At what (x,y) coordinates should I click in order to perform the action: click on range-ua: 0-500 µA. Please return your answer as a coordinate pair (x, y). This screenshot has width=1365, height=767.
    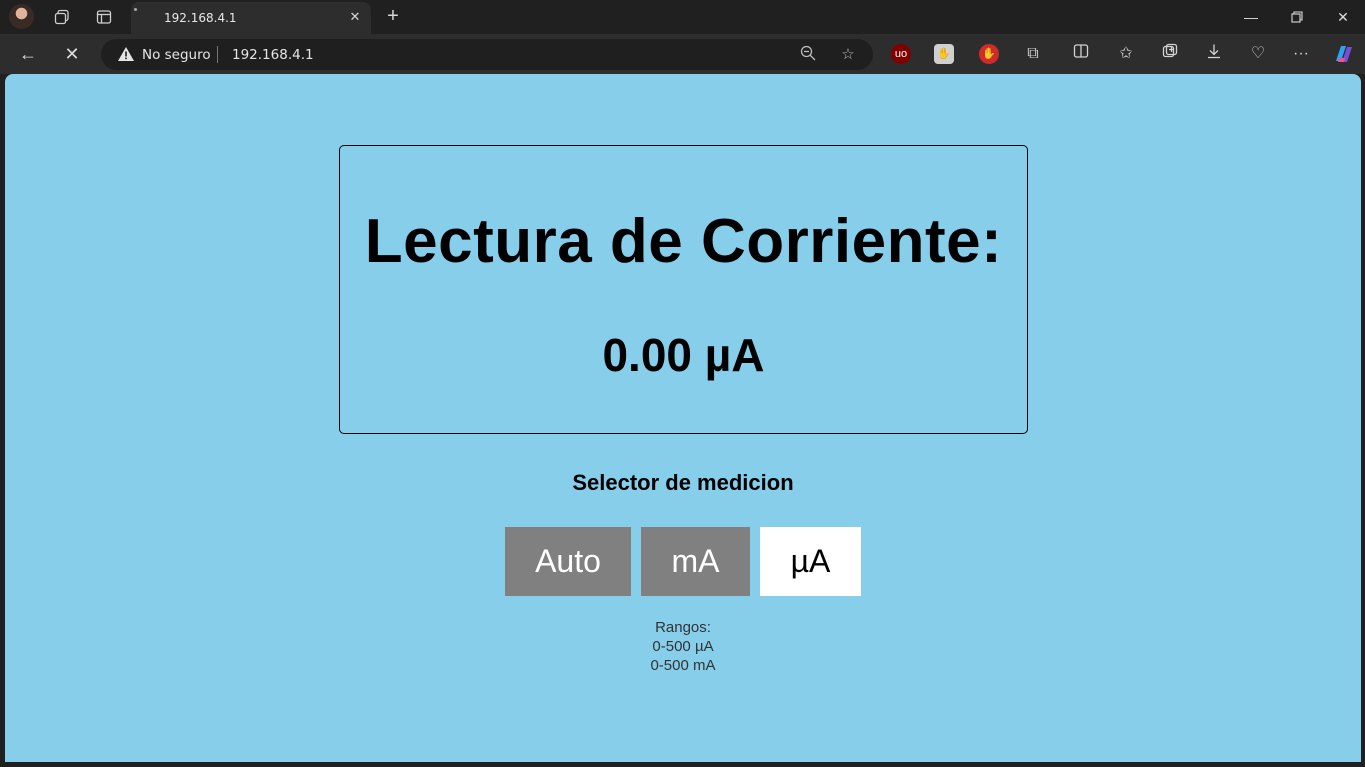
    Looking at the image, I should click on (683, 646).